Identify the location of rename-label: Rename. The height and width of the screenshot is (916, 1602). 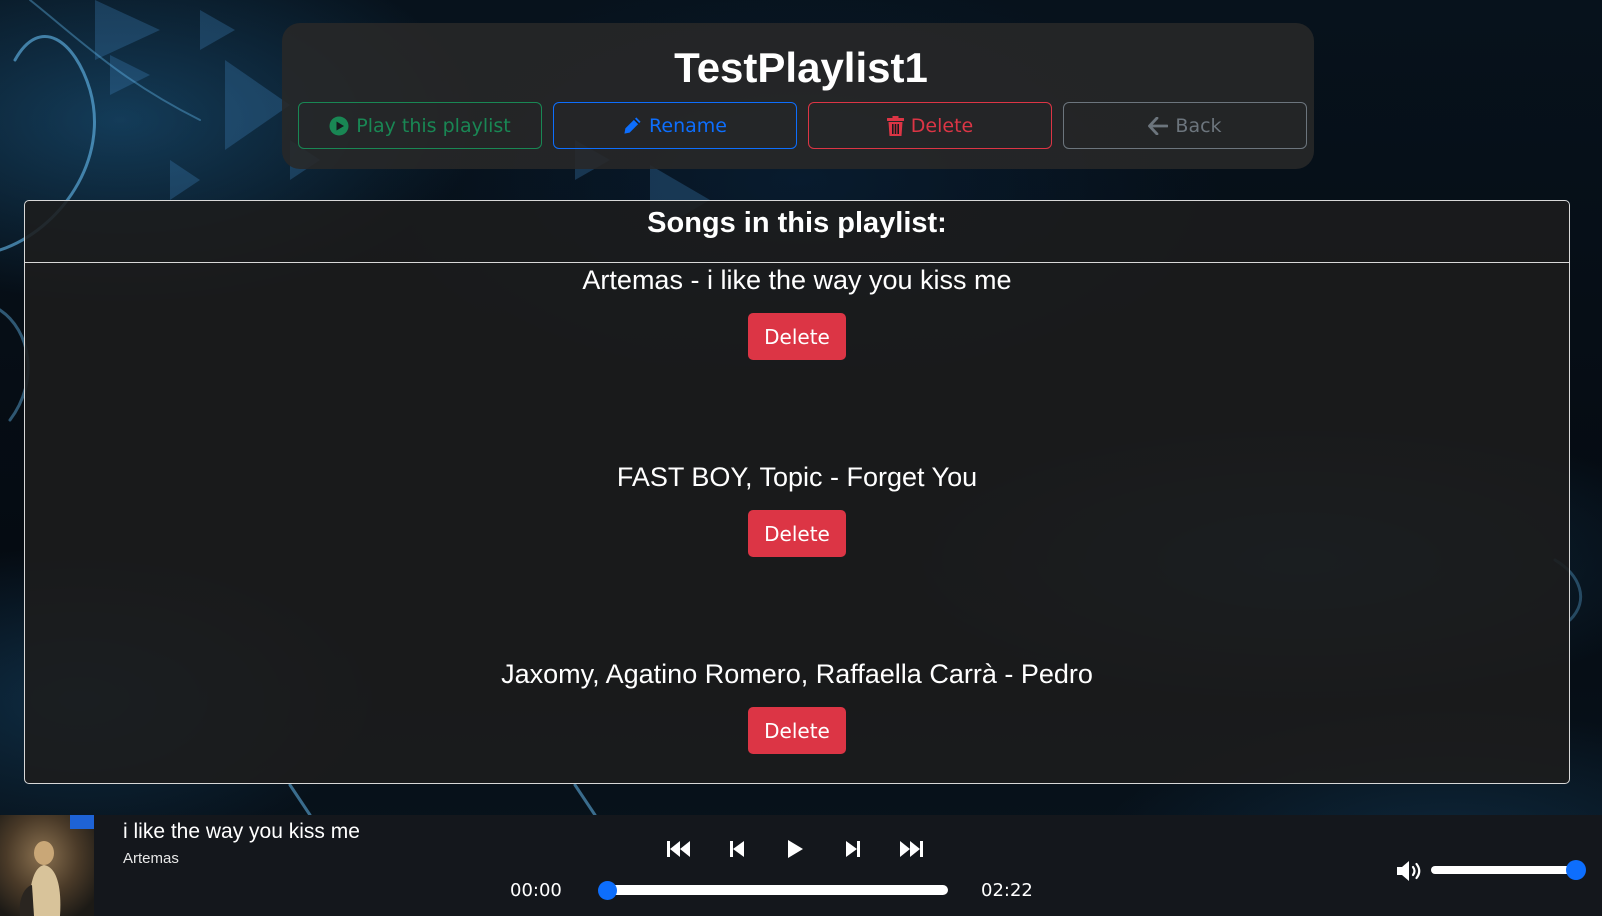
(688, 125).